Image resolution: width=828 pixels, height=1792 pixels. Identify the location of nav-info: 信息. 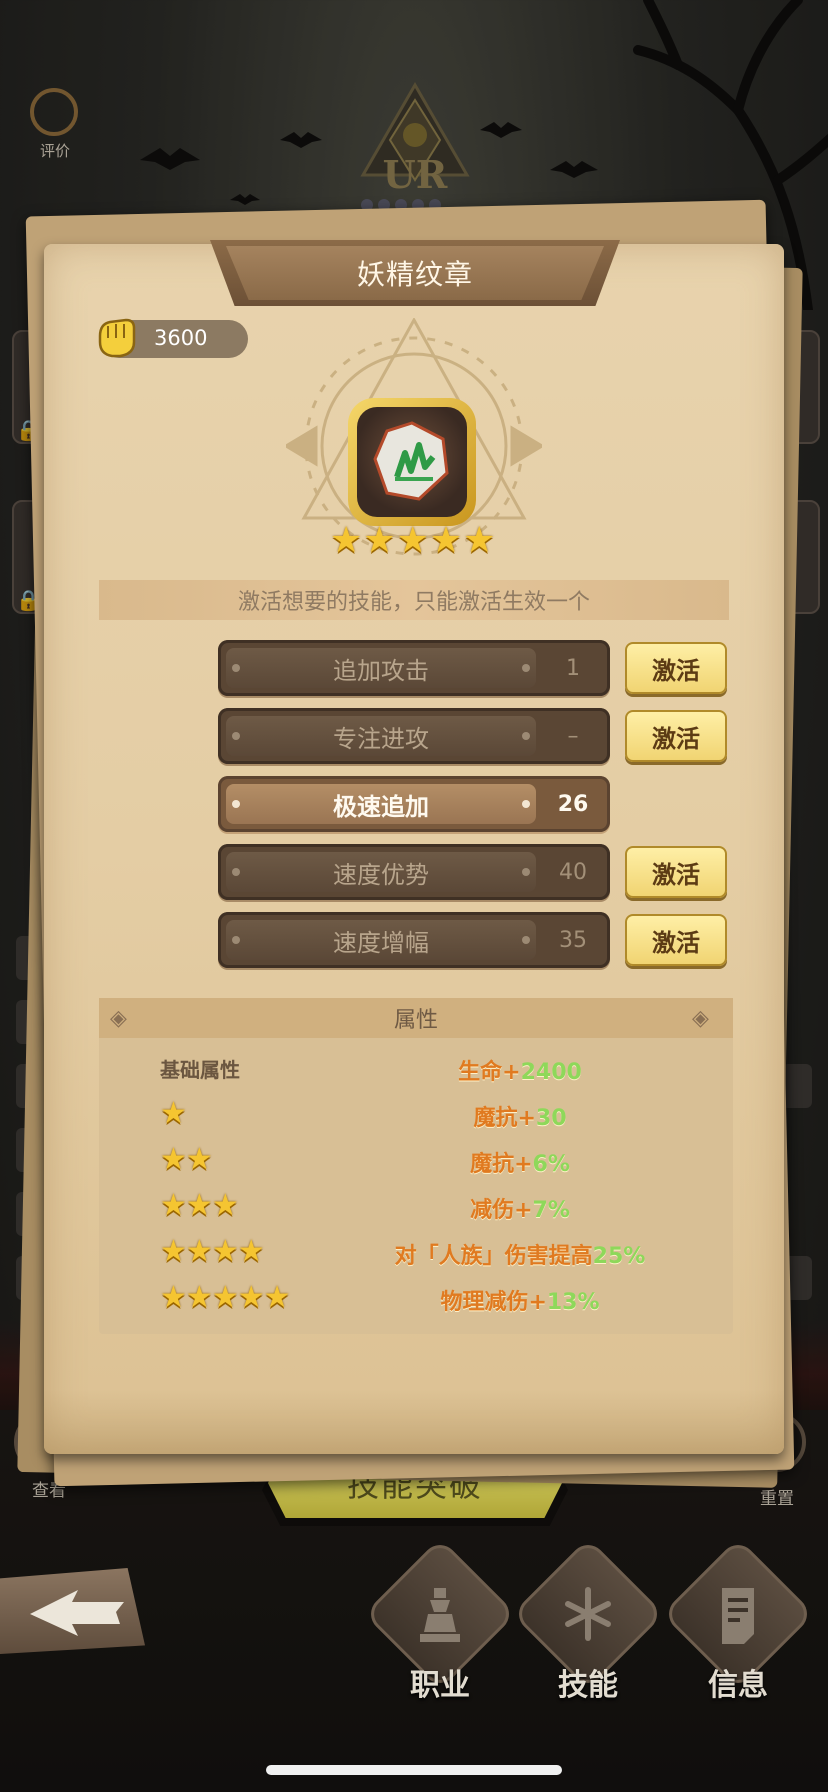
(738, 1620).